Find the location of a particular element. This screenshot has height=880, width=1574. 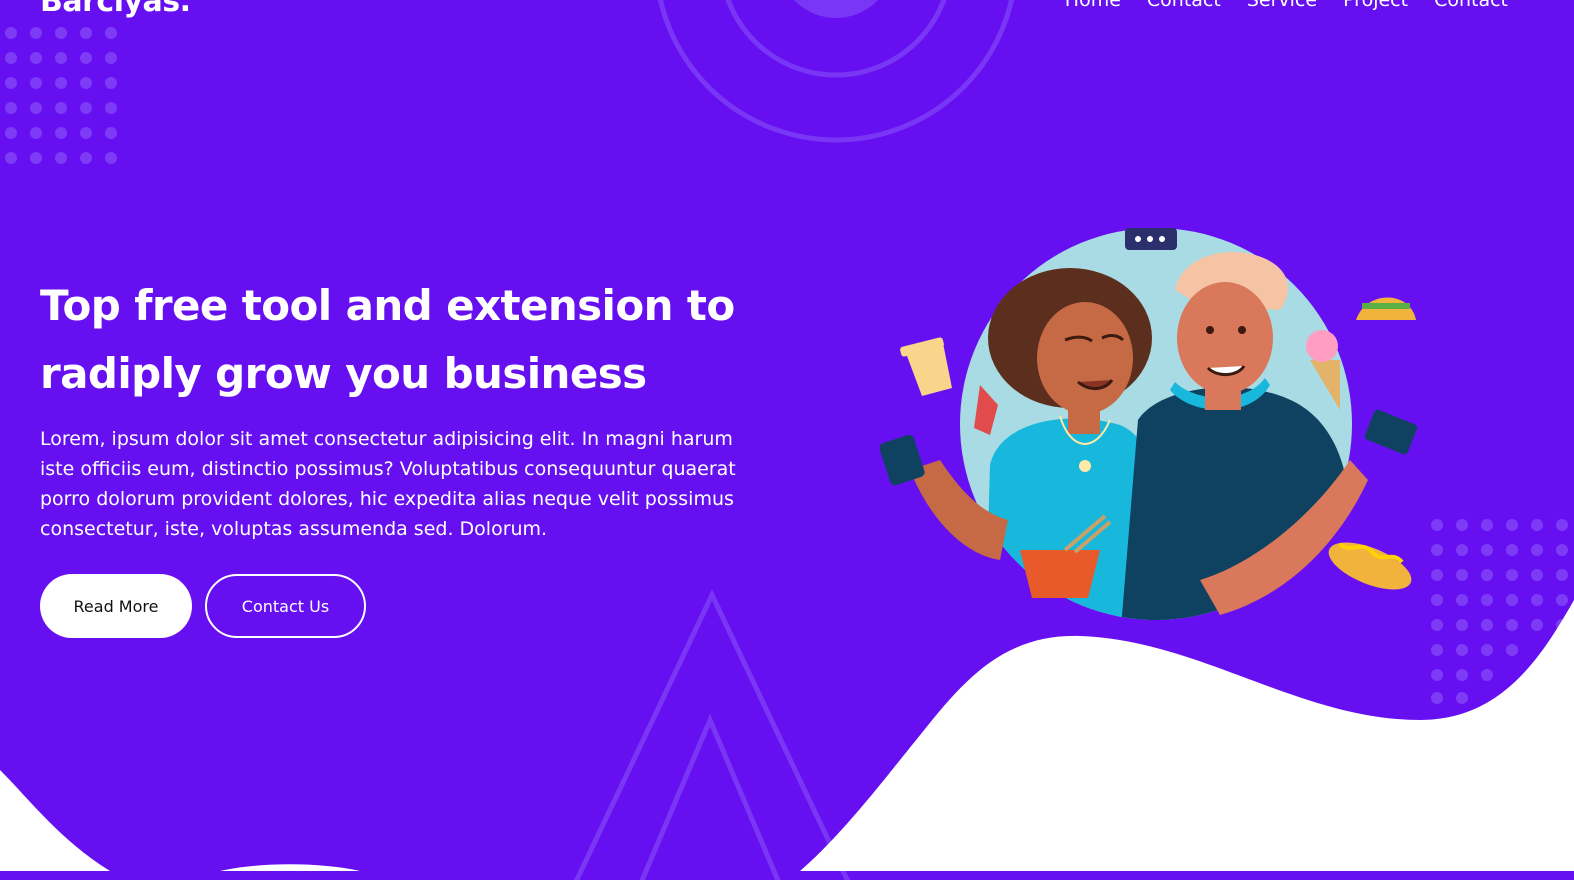

nav-home: Home is located at coordinates (1093, 6).